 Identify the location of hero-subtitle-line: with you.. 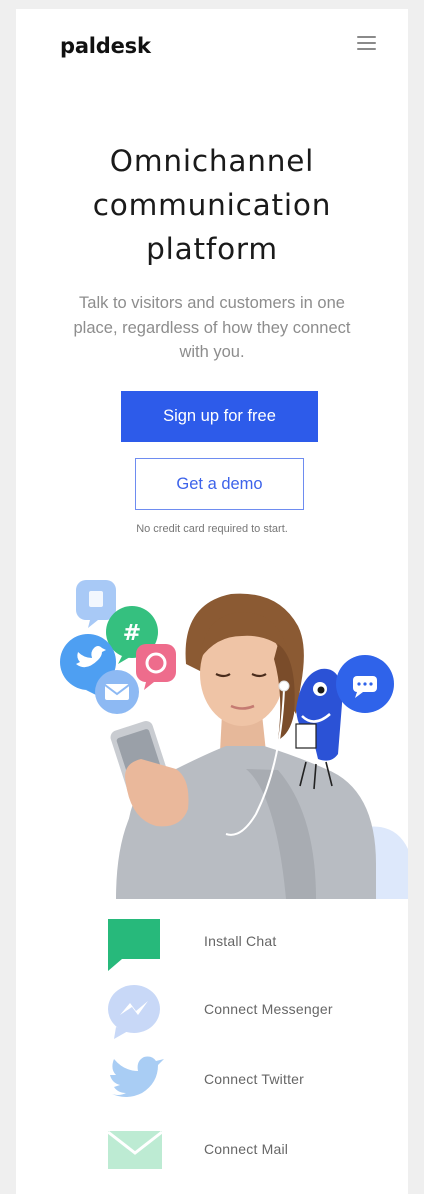
(212, 352).